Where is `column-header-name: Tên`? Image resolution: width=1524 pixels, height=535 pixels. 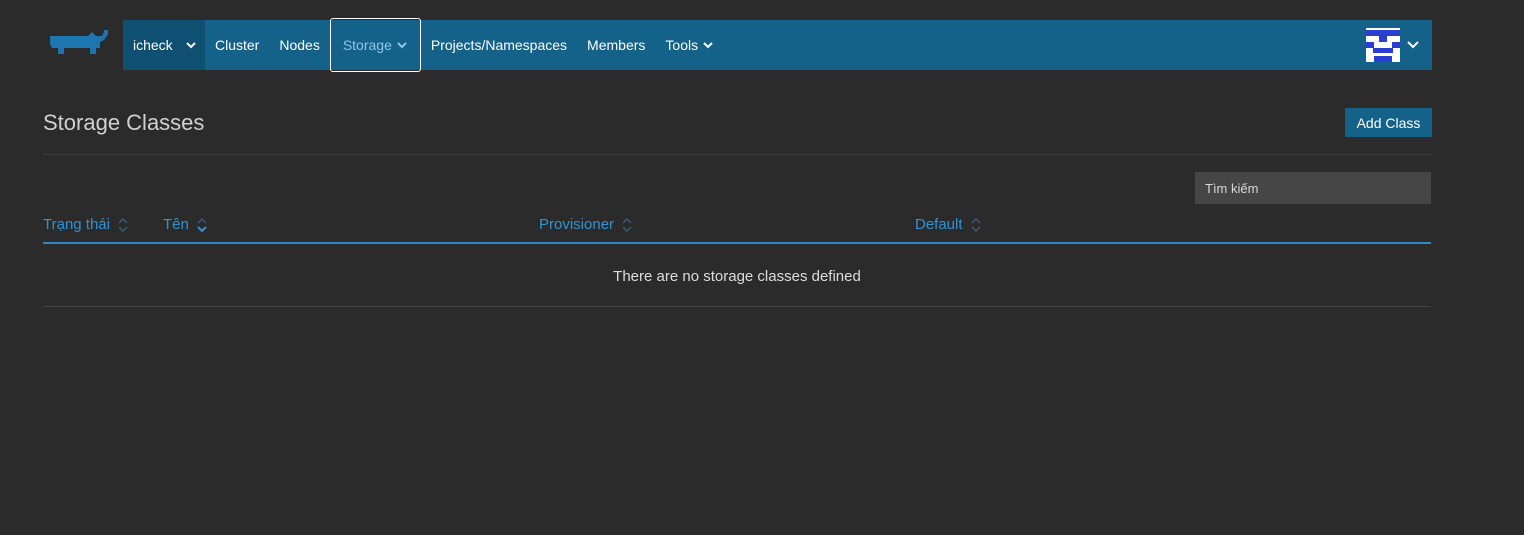 column-header-name: Tên is located at coordinates (185, 224).